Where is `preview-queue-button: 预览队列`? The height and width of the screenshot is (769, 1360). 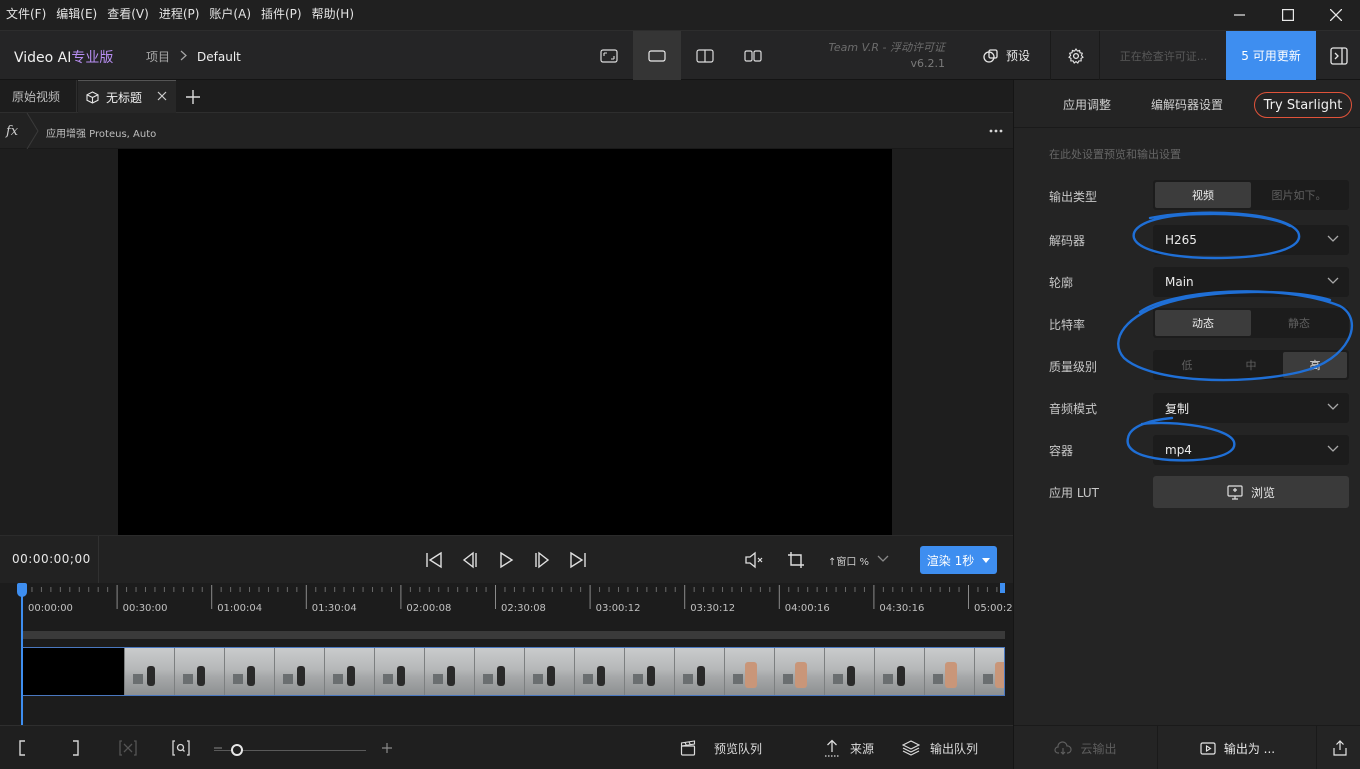
preview-queue-button: 预览队列 is located at coordinates (721, 748).